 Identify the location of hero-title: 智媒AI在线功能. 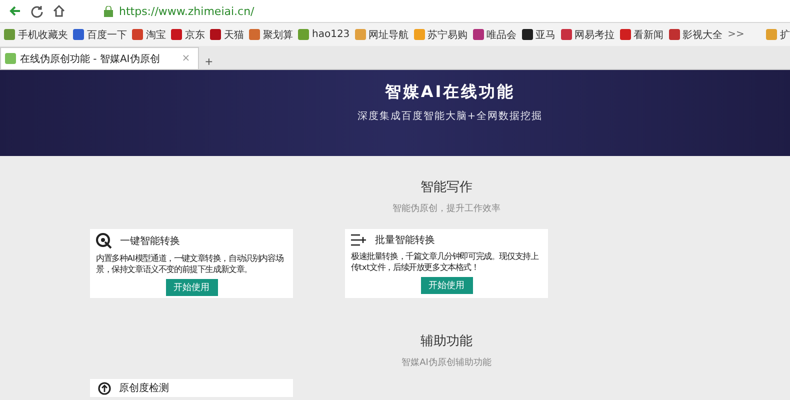
(450, 92).